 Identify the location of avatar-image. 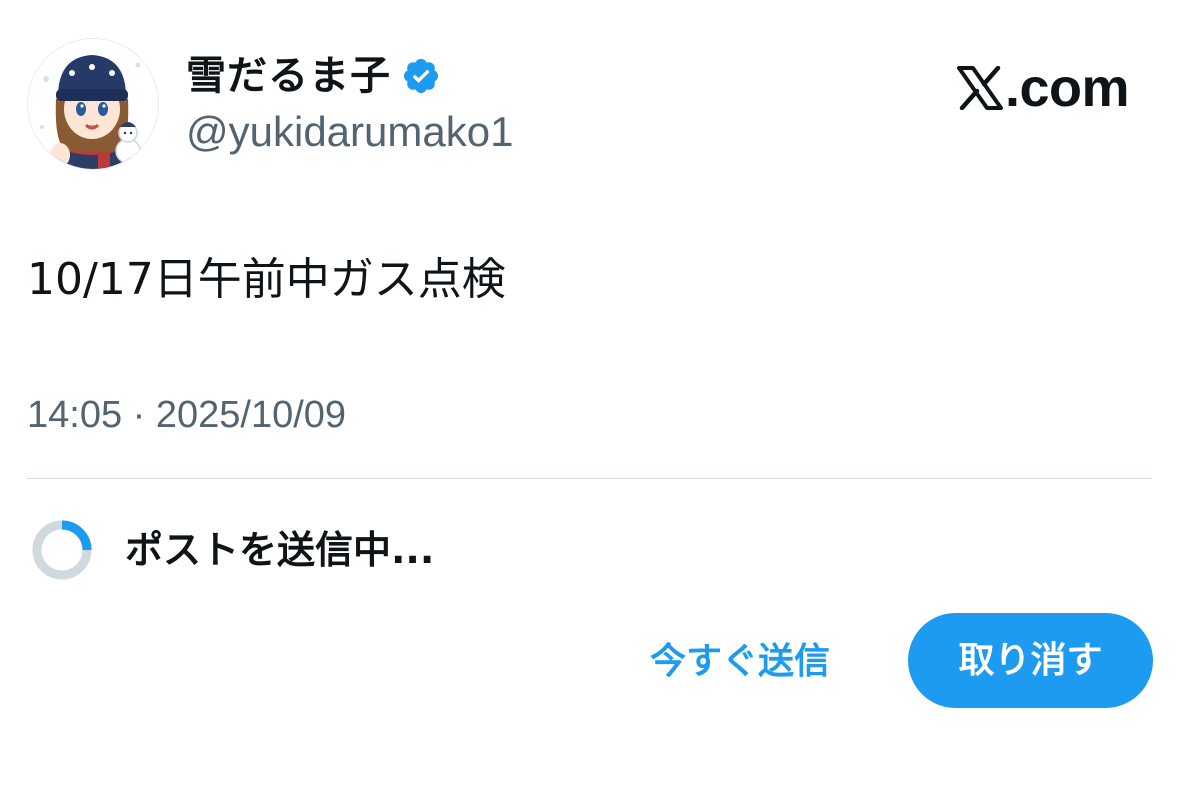
(93, 104).